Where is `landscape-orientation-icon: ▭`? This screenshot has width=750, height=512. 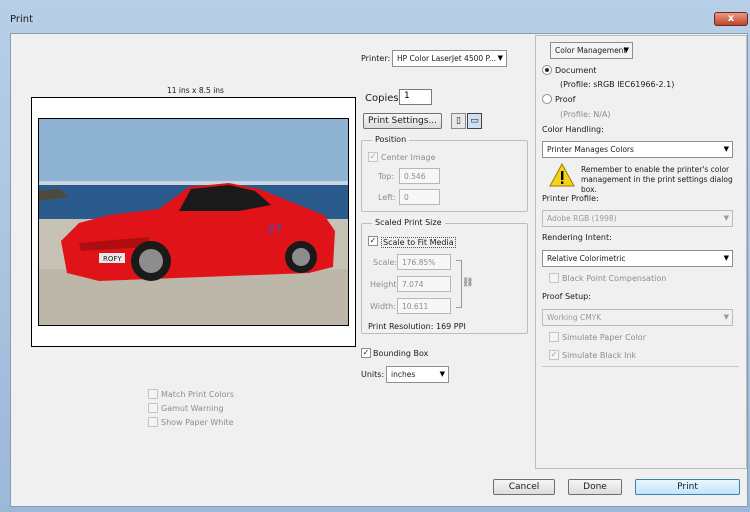 landscape-orientation-icon: ▭ is located at coordinates (474, 121).